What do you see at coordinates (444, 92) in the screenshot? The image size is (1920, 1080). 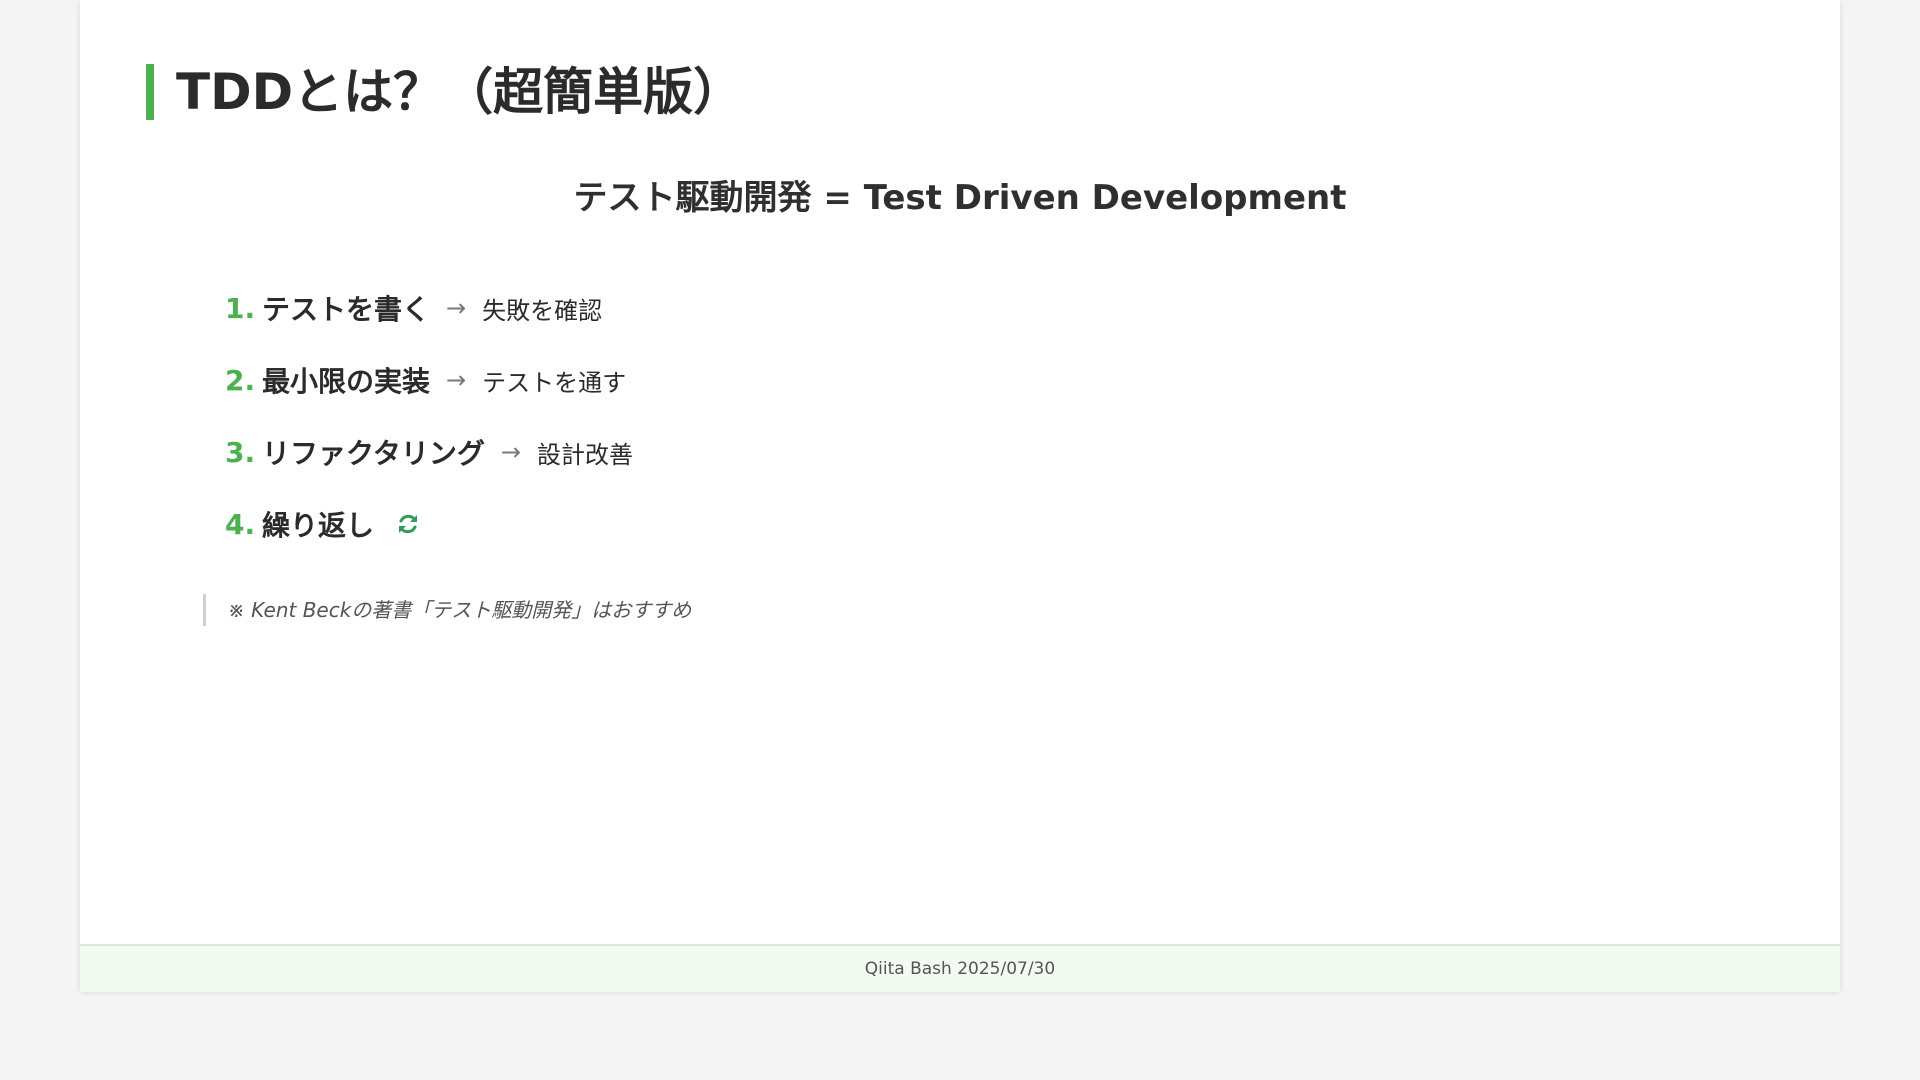 I see `slide-title: TDDとは？（超簡単版）` at bounding box center [444, 92].